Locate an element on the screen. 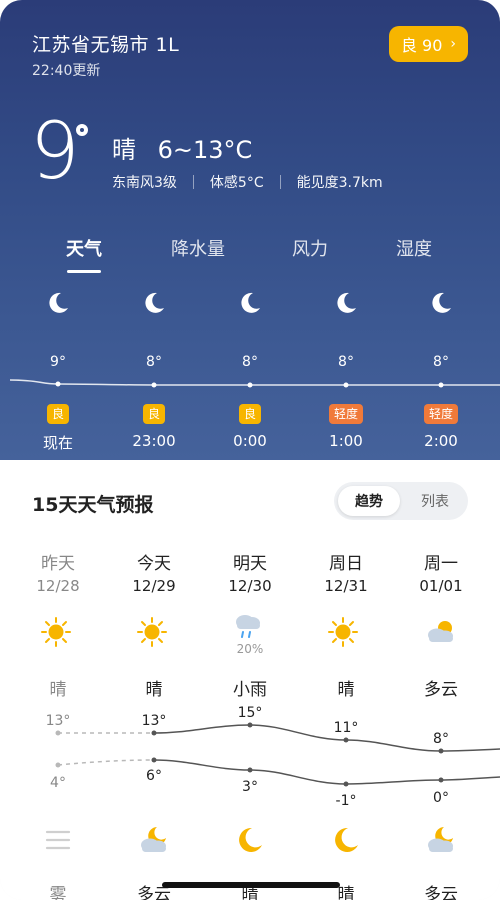 This screenshot has height=900, width=500. partly-cloudy-icon is located at coordinates (440, 631).